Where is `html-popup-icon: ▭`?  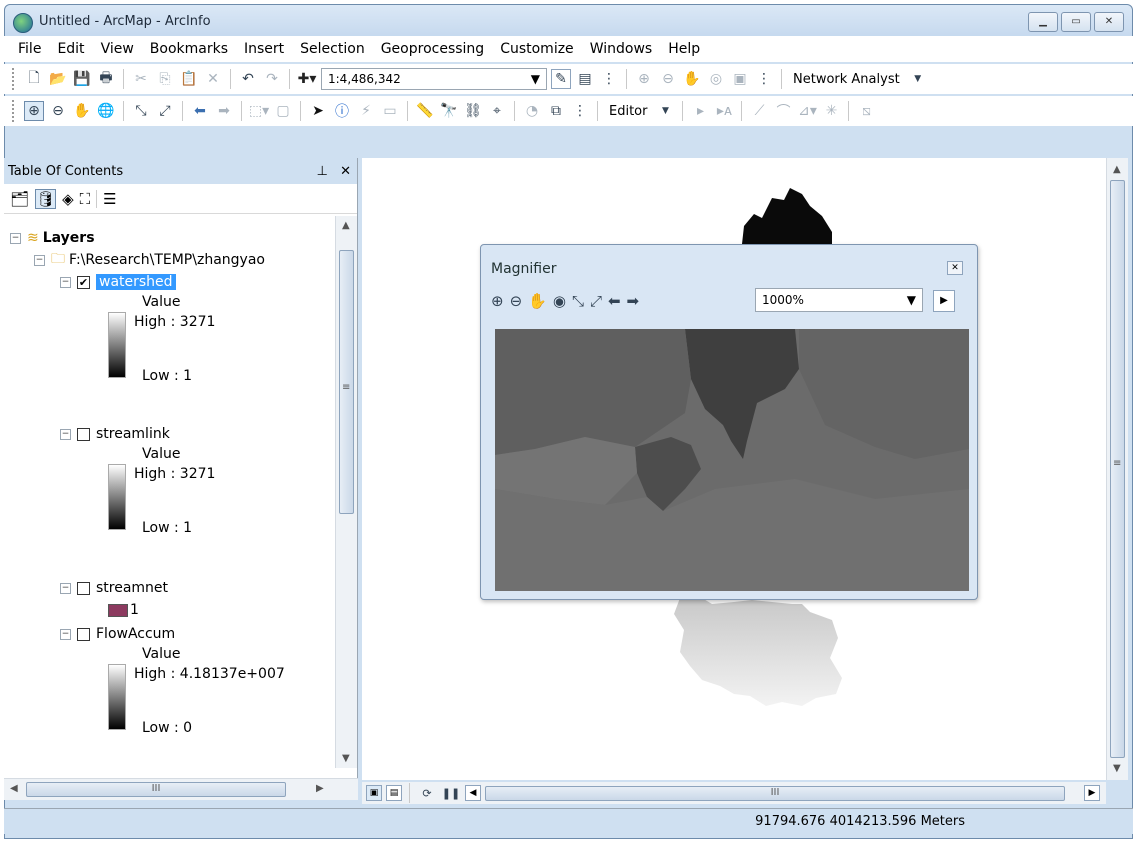 html-popup-icon: ▭ is located at coordinates (390, 111).